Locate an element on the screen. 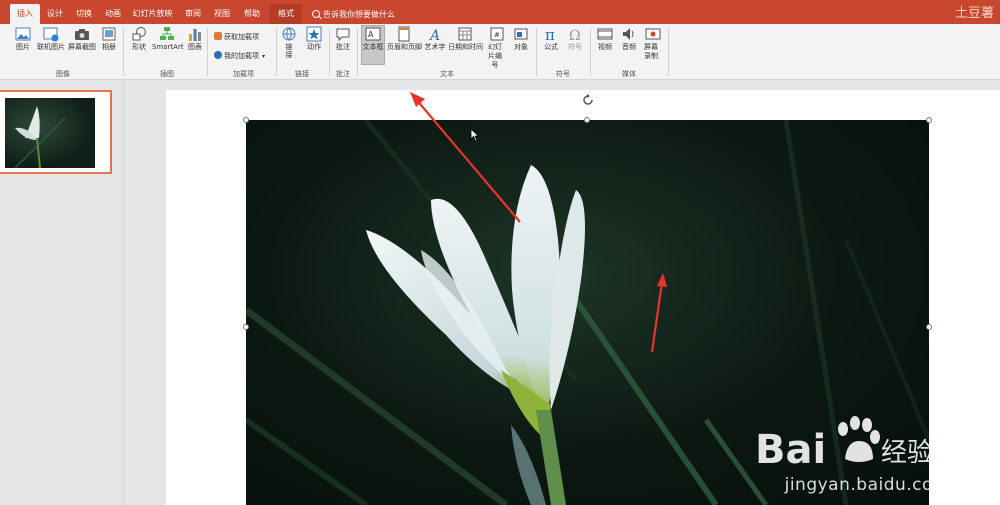 The image size is (1000, 505). online-pictures-label: 联机图片 is located at coordinates (51, 47).